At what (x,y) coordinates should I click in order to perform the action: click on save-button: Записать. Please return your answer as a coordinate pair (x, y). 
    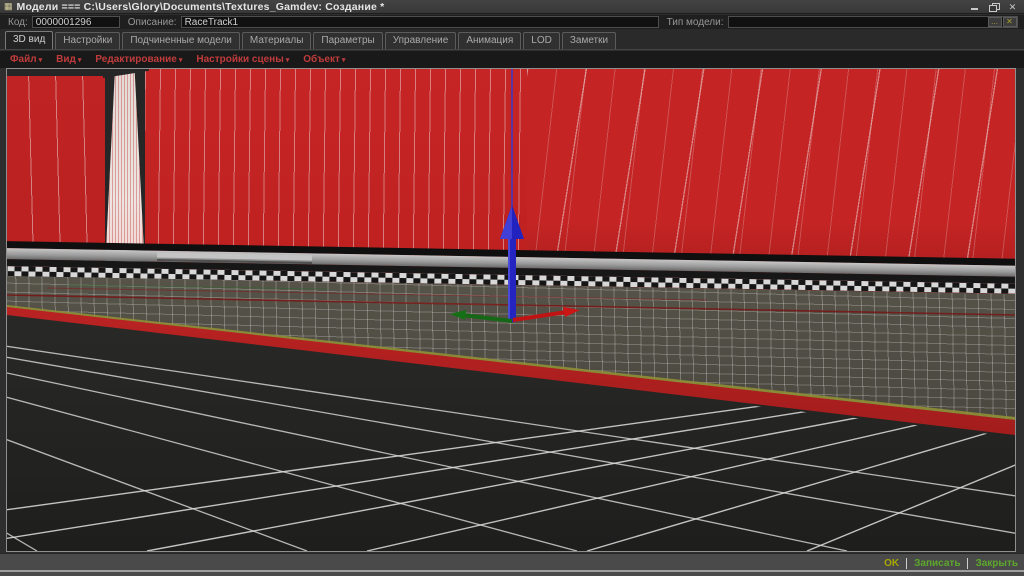
    Looking at the image, I should click on (937, 563).